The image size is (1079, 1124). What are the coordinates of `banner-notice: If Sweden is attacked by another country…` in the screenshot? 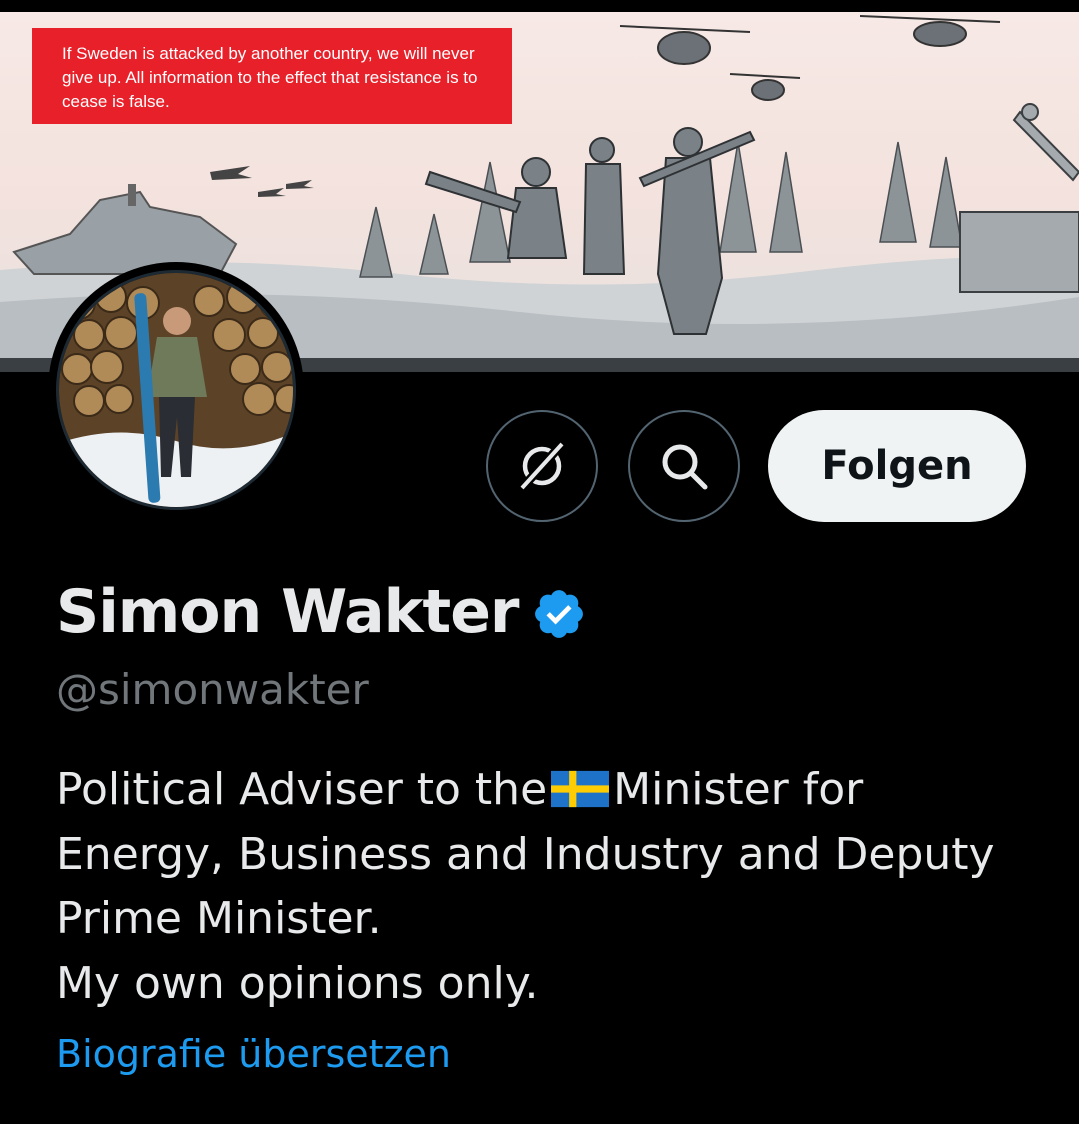 It's located at (272, 76).